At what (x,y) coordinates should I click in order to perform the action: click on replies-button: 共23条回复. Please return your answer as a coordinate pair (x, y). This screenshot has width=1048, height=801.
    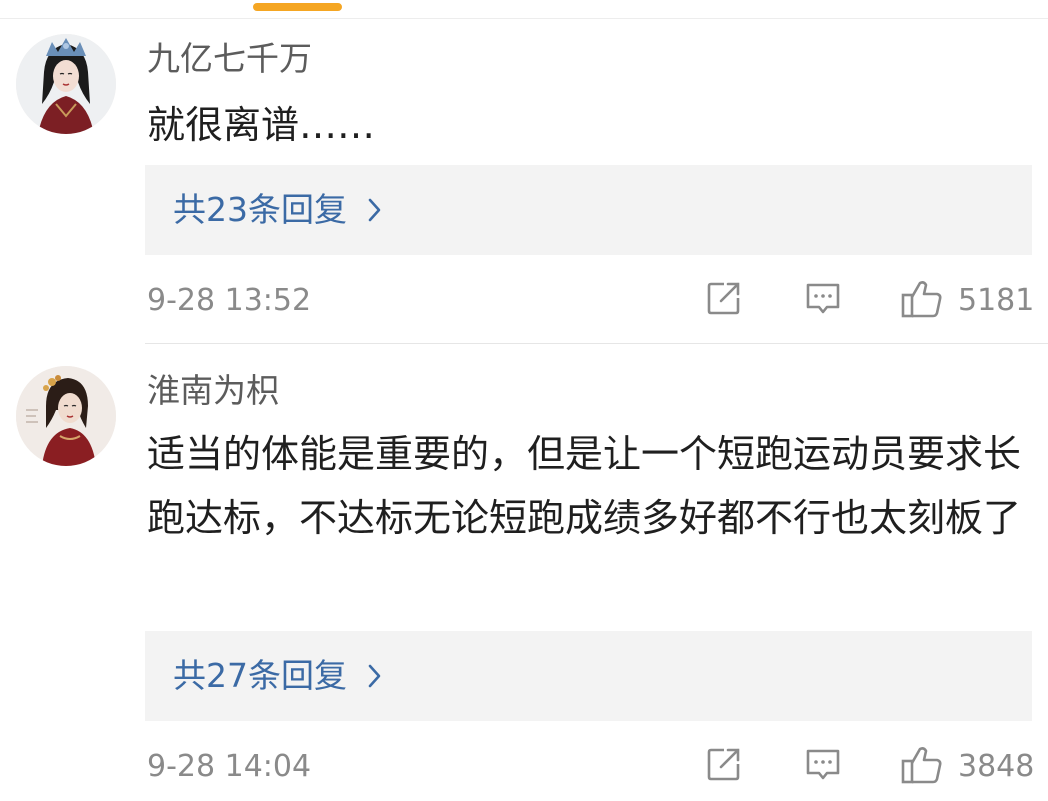
    Looking at the image, I should click on (588, 210).